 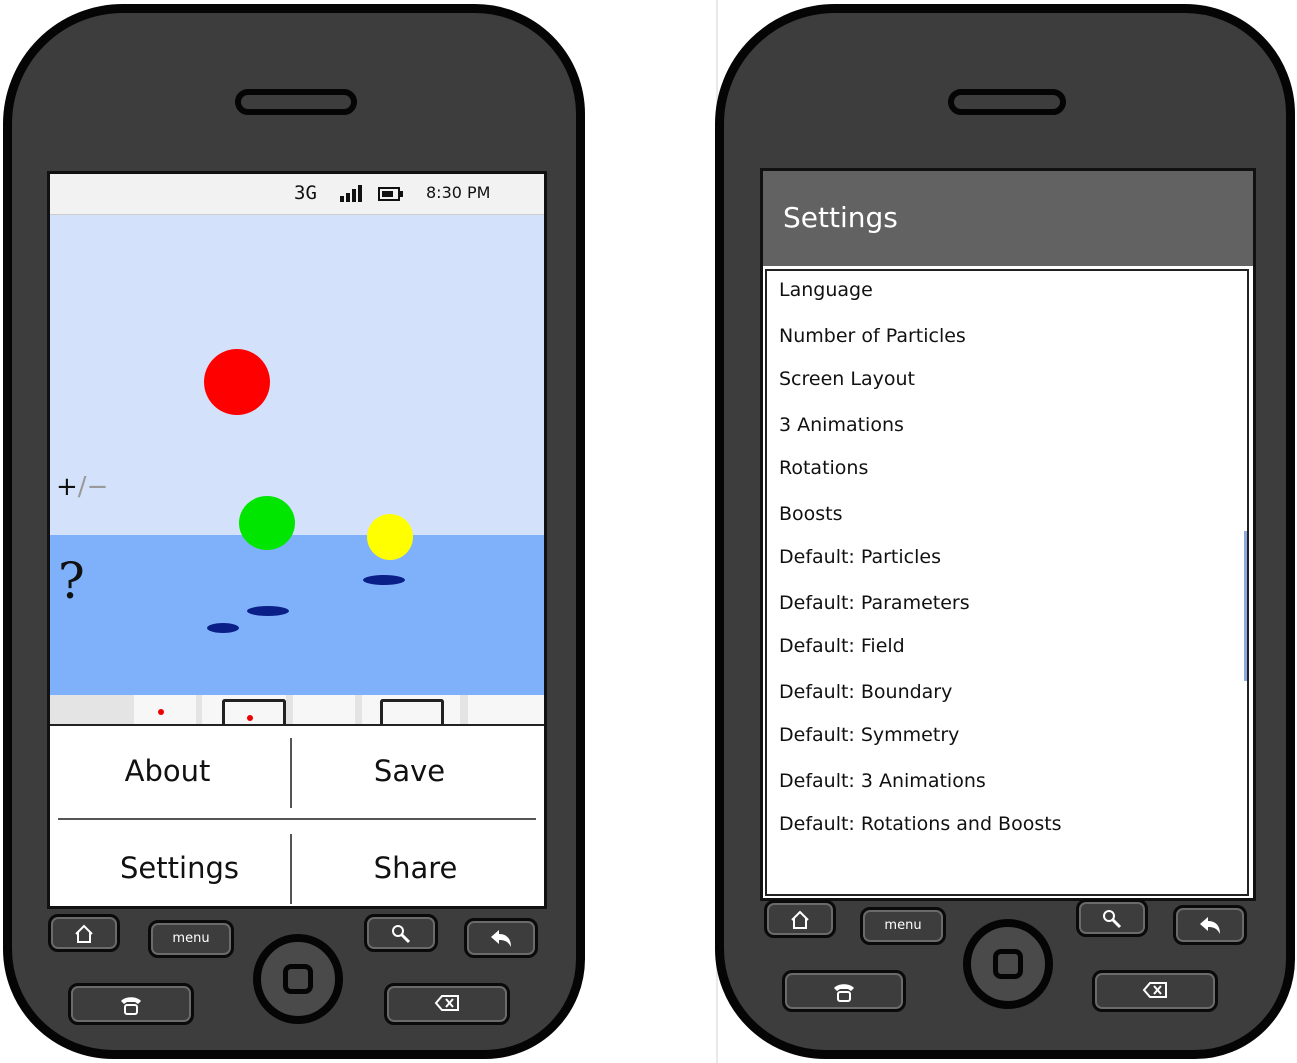 I want to click on settings-button: Settings, so click(x=179, y=868).